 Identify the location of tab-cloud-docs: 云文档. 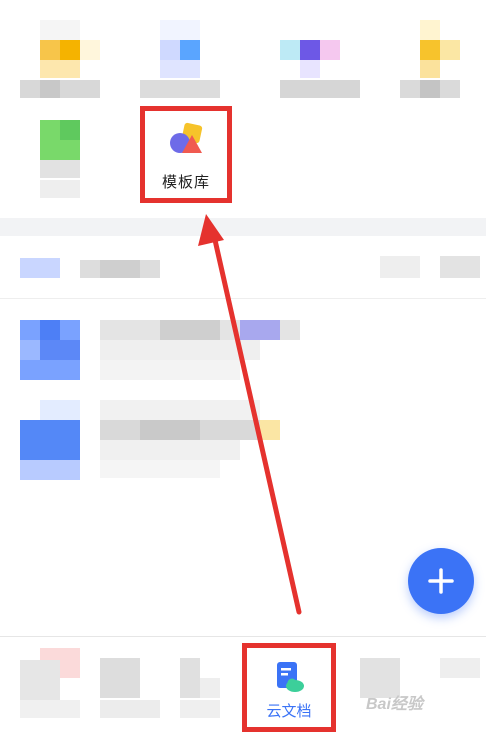
(289, 687).